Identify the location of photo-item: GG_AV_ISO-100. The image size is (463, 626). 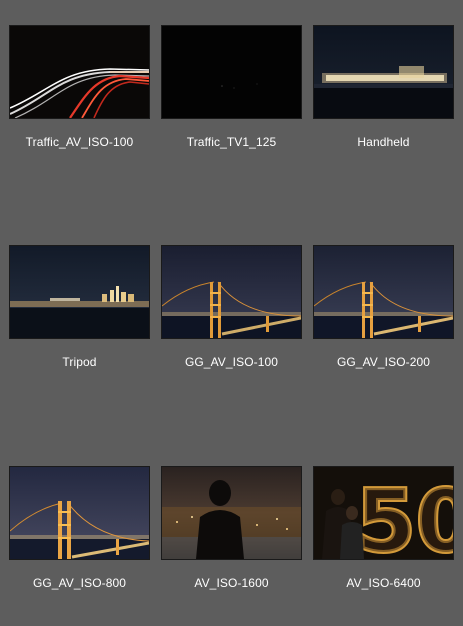
(231, 325).